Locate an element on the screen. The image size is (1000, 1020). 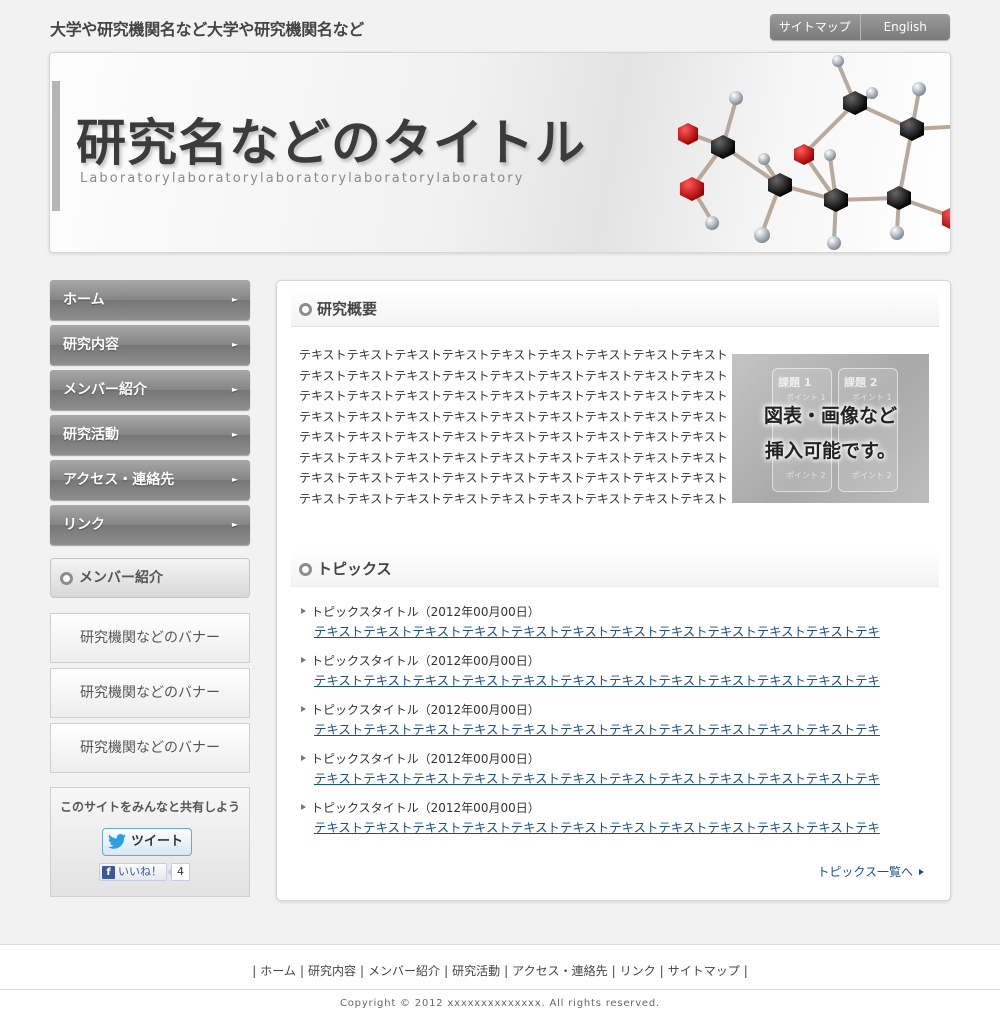
footer-link-access: アクセス・連絡先 is located at coordinates (559, 971).